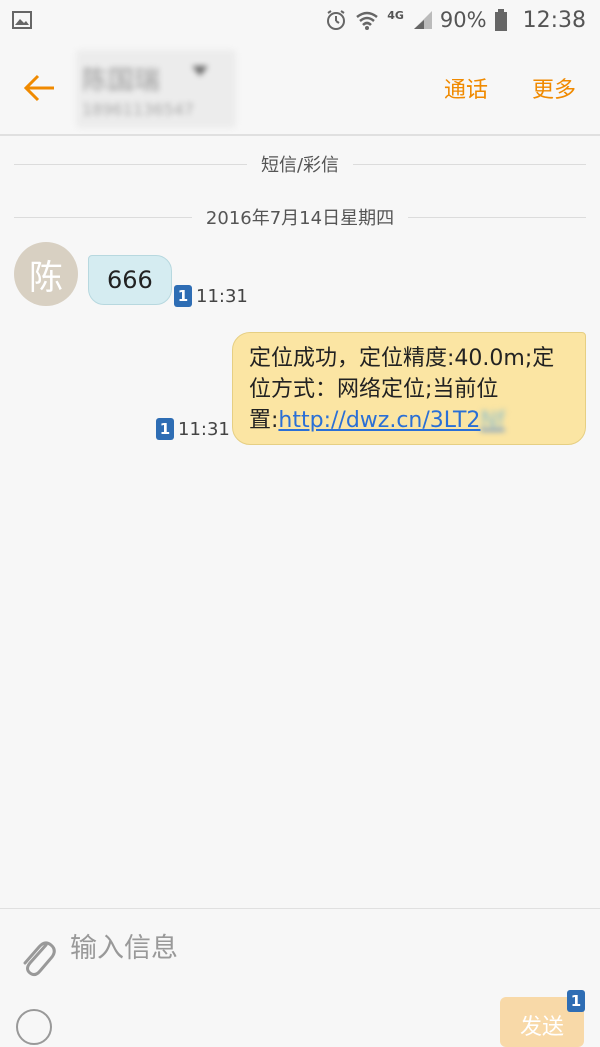 Image resolution: width=600 pixels, height=1047 pixels. I want to click on signal-icon, so click(423, 20).